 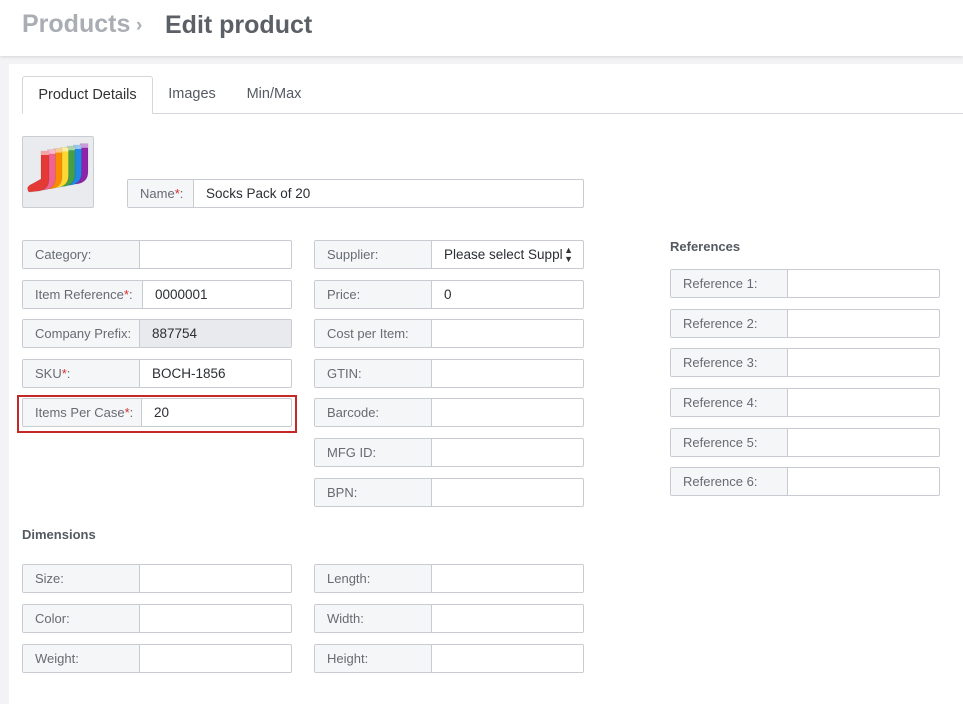 I want to click on reference-3-input, so click(x=863, y=362).